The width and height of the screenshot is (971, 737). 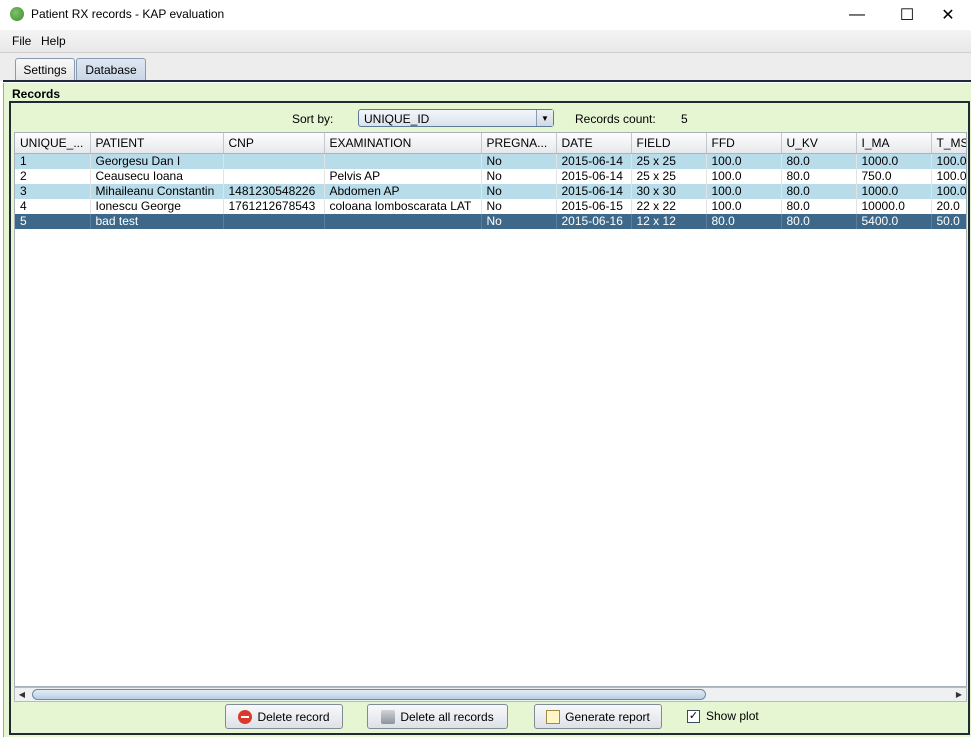 What do you see at coordinates (744, 143) in the screenshot?
I see `column-header: FFD` at bounding box center [744, 143].